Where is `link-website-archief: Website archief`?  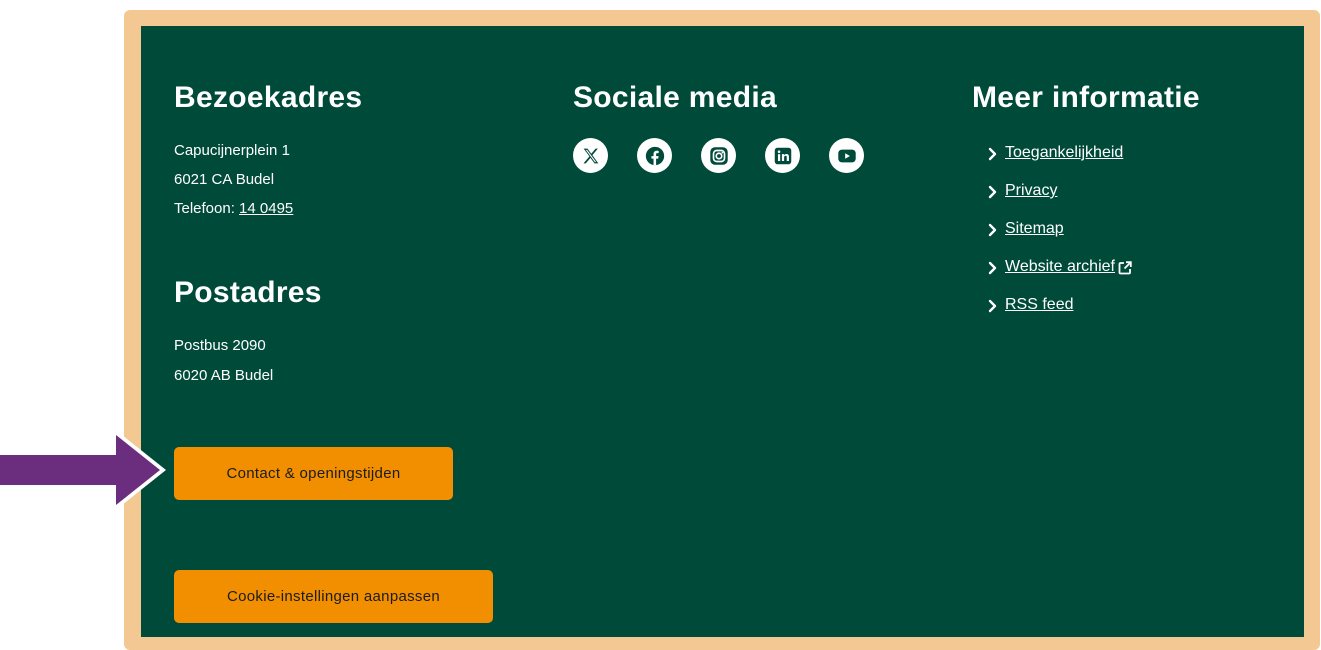
link-website-archief: Website archief is located at coordinates (1060, 267).